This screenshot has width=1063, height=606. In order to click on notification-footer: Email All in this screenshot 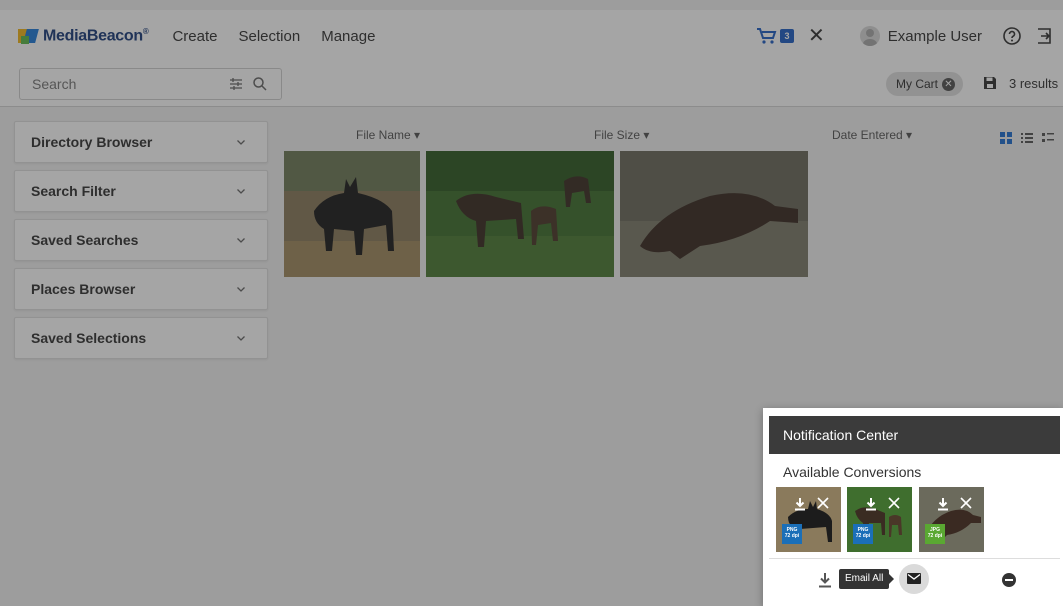, I will do `click(914, 578)`.